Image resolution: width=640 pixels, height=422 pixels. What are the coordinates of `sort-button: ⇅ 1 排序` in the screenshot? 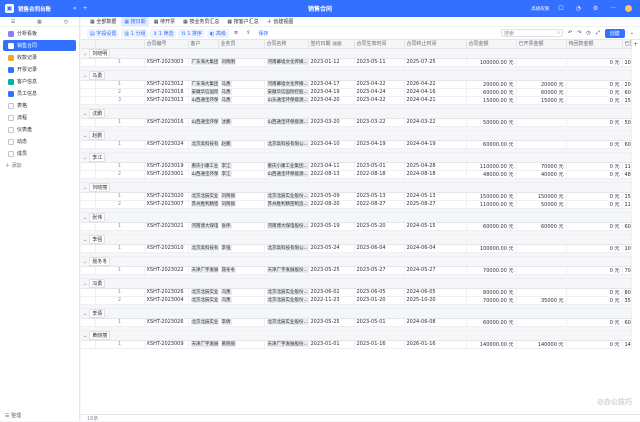 It's located at (192, 33).